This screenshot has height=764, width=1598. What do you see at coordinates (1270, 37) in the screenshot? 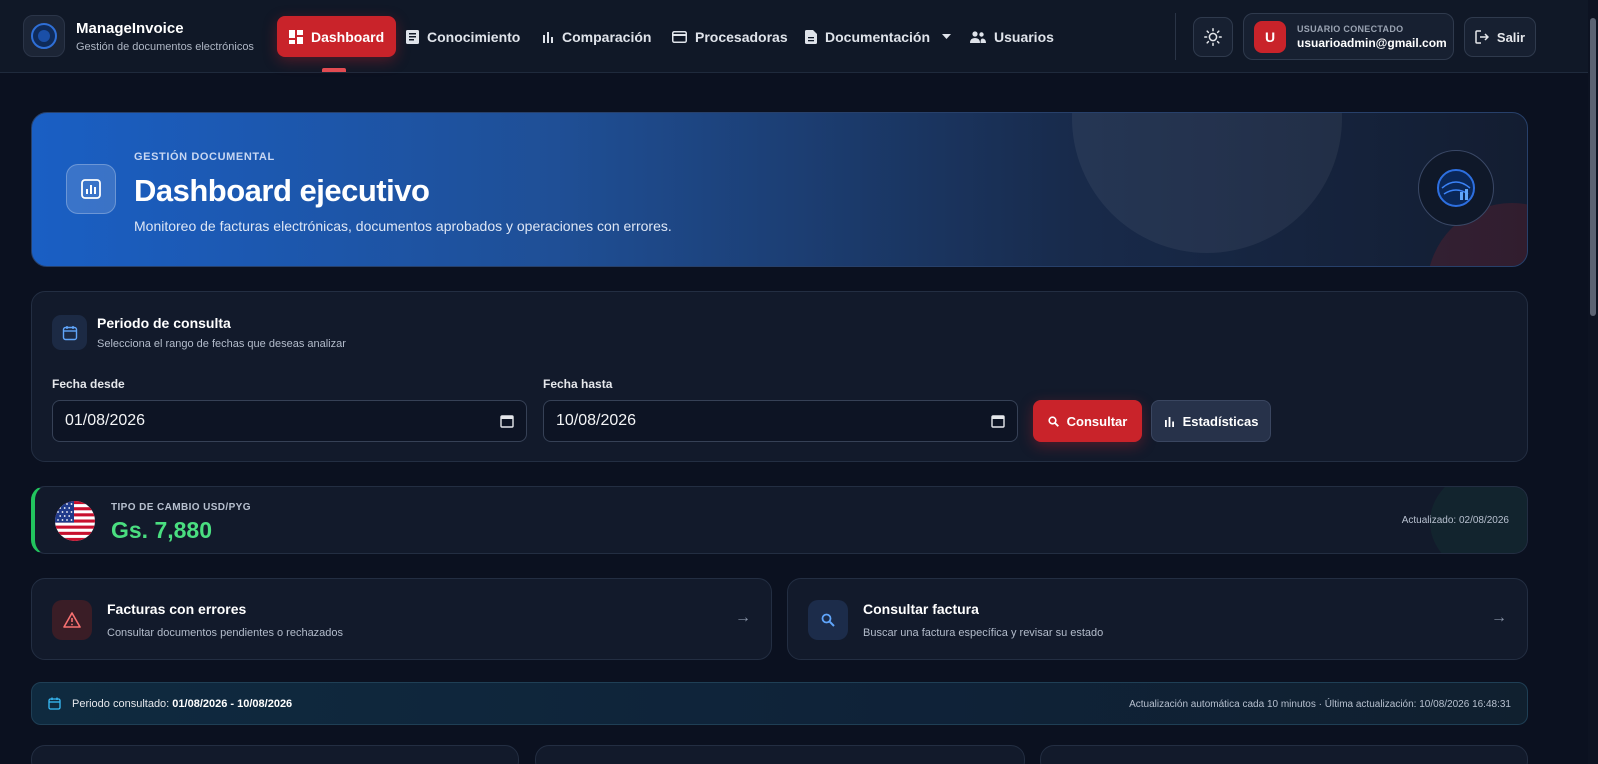
I see `avatar: U` at bounding box center [1270, 37].